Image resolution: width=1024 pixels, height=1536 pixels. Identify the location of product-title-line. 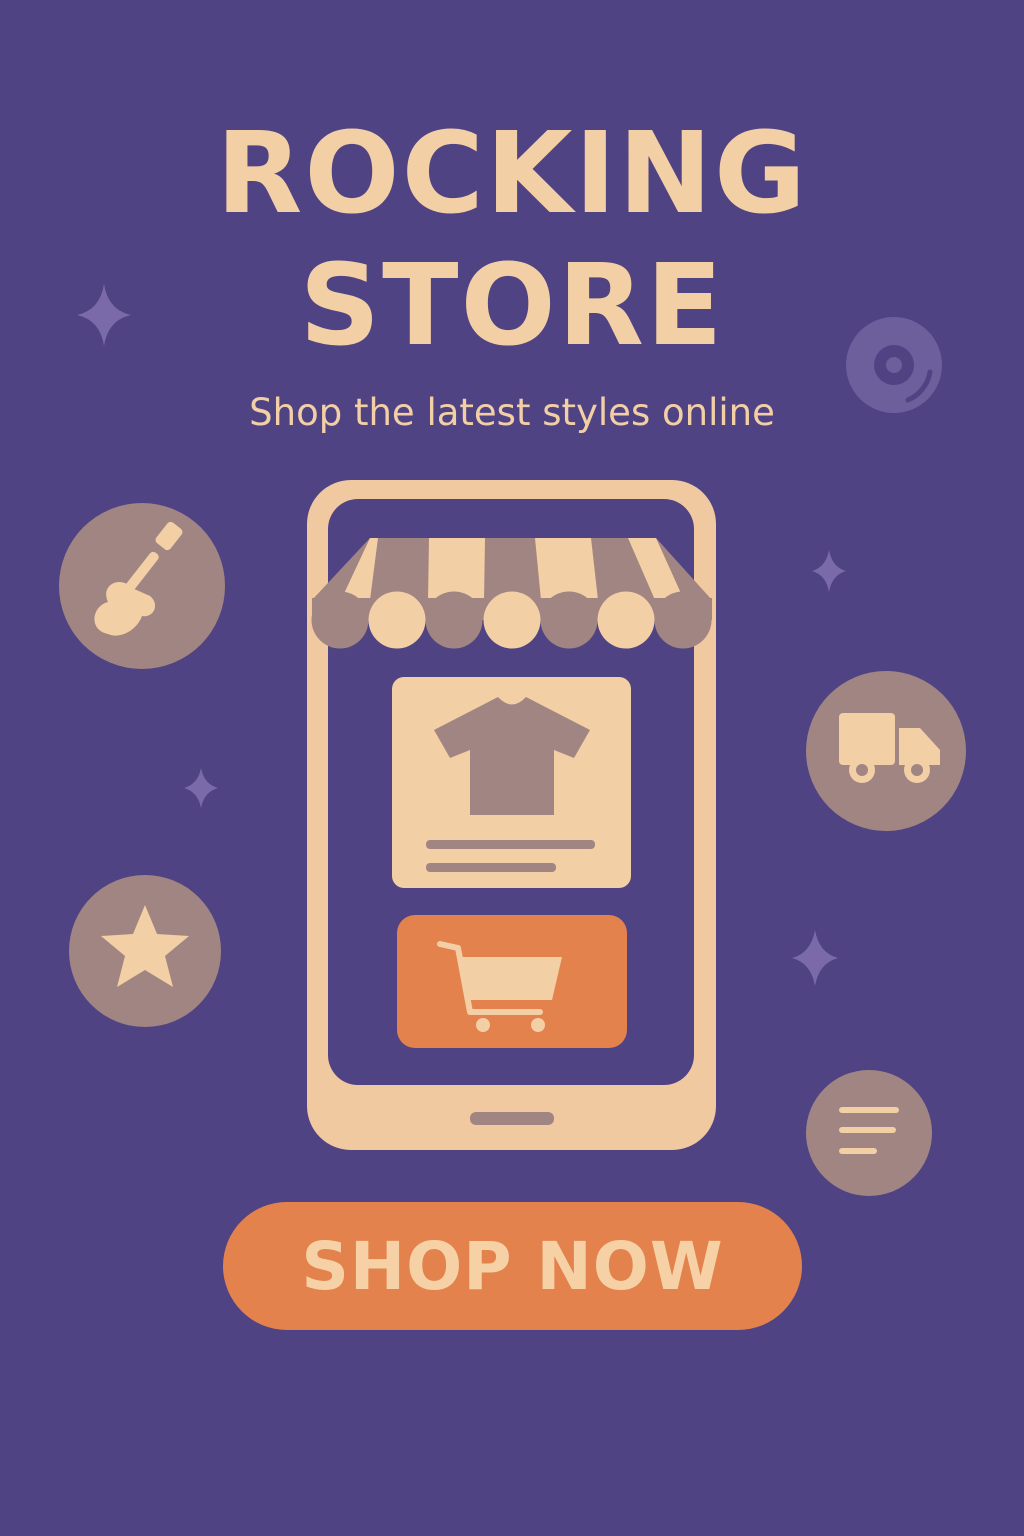
(510, 844).